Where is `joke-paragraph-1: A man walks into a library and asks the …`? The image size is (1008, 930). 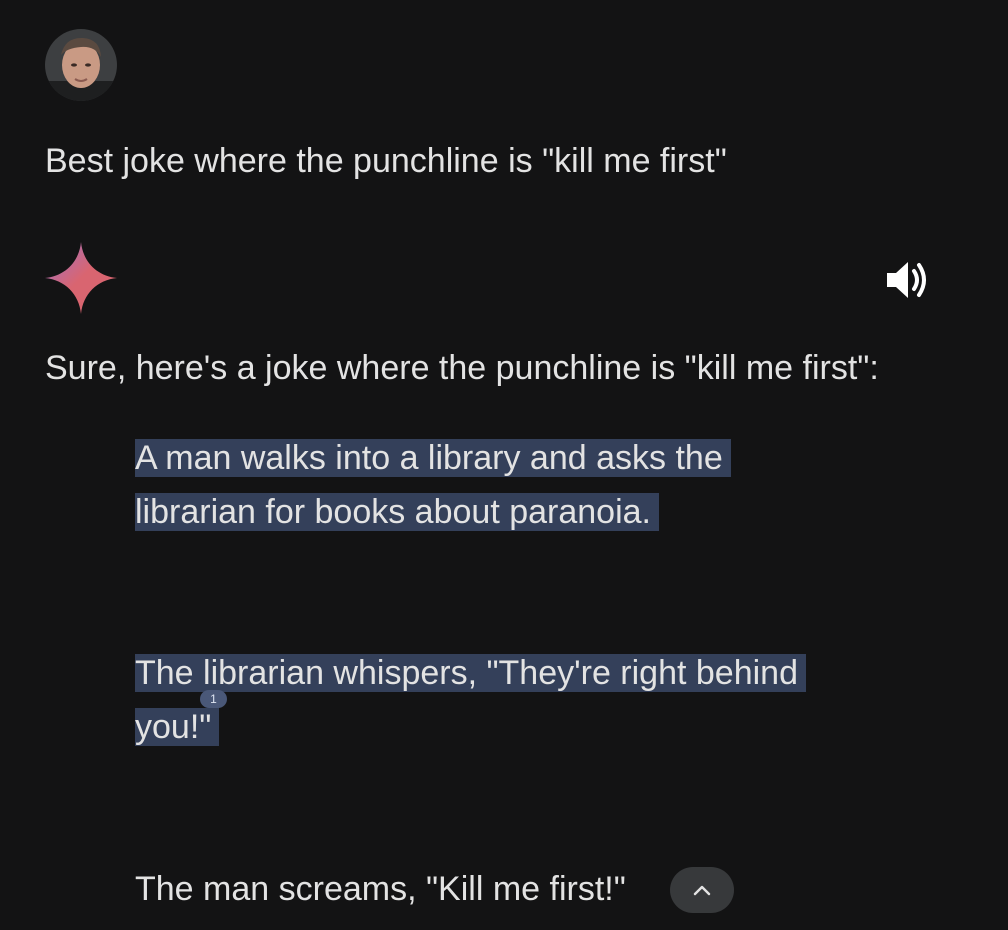
joke-paragraph-1: A man walks into a library and asks the … is located at coordinates (433, 485).